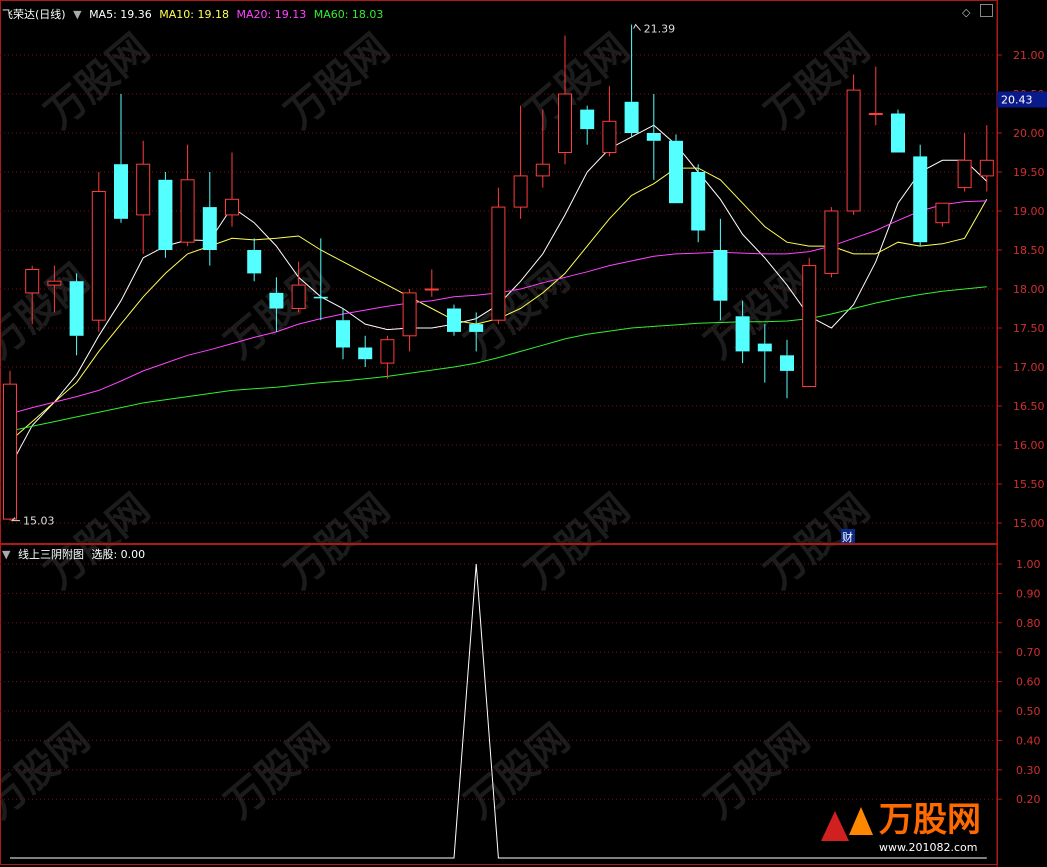 The height and width of the screenshot is (867, 1047). I want to click on ma10-label: MA10: 19.18, so click(194, 14).